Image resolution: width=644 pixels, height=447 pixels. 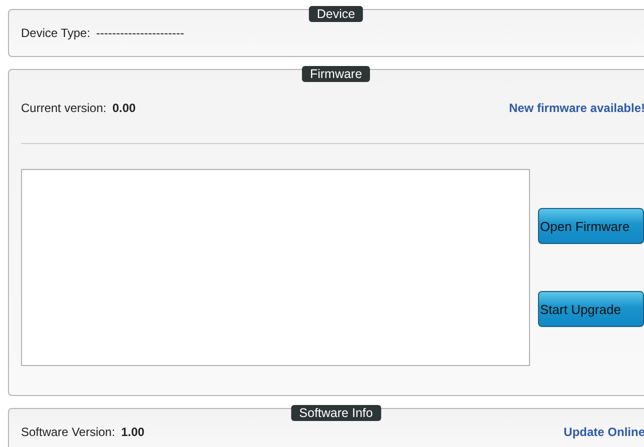 I want to click on device-type-value: ----------------------, so click(x=140, y=33).